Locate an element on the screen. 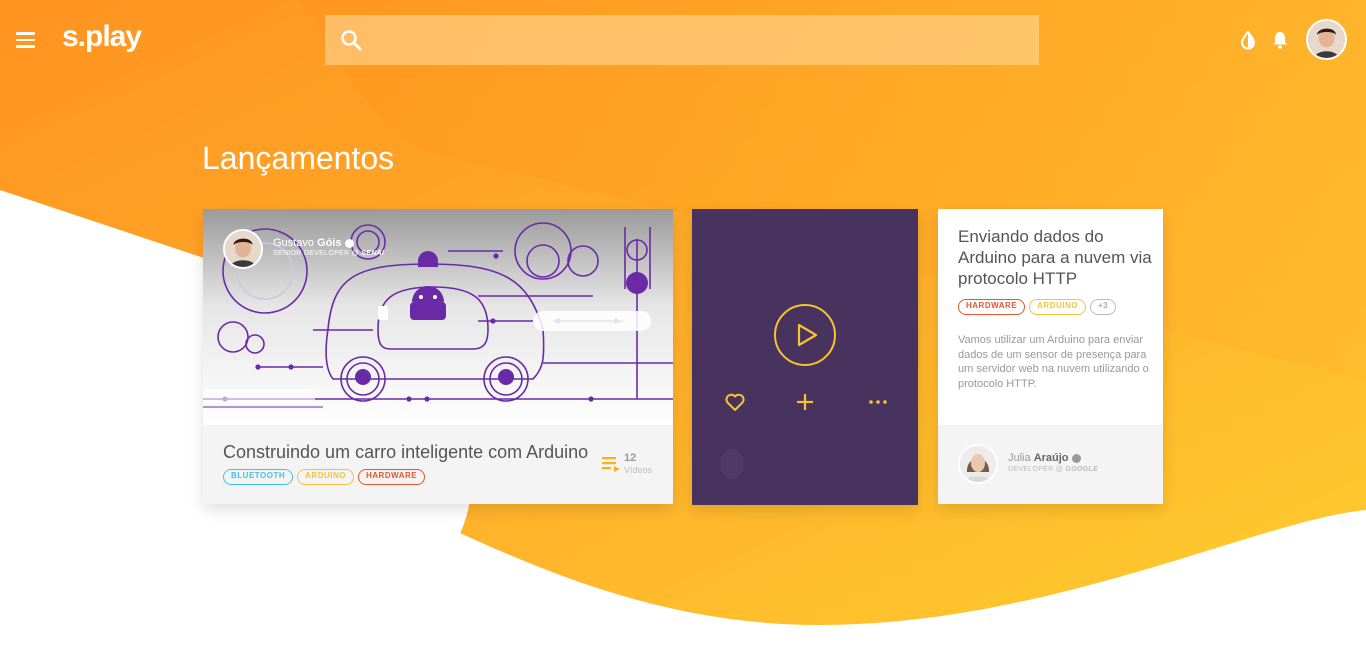 This screenshot has height=668, width=1366. author-role-text: SENIOR DEVELOPER @ is located at coordinates (316, 253).